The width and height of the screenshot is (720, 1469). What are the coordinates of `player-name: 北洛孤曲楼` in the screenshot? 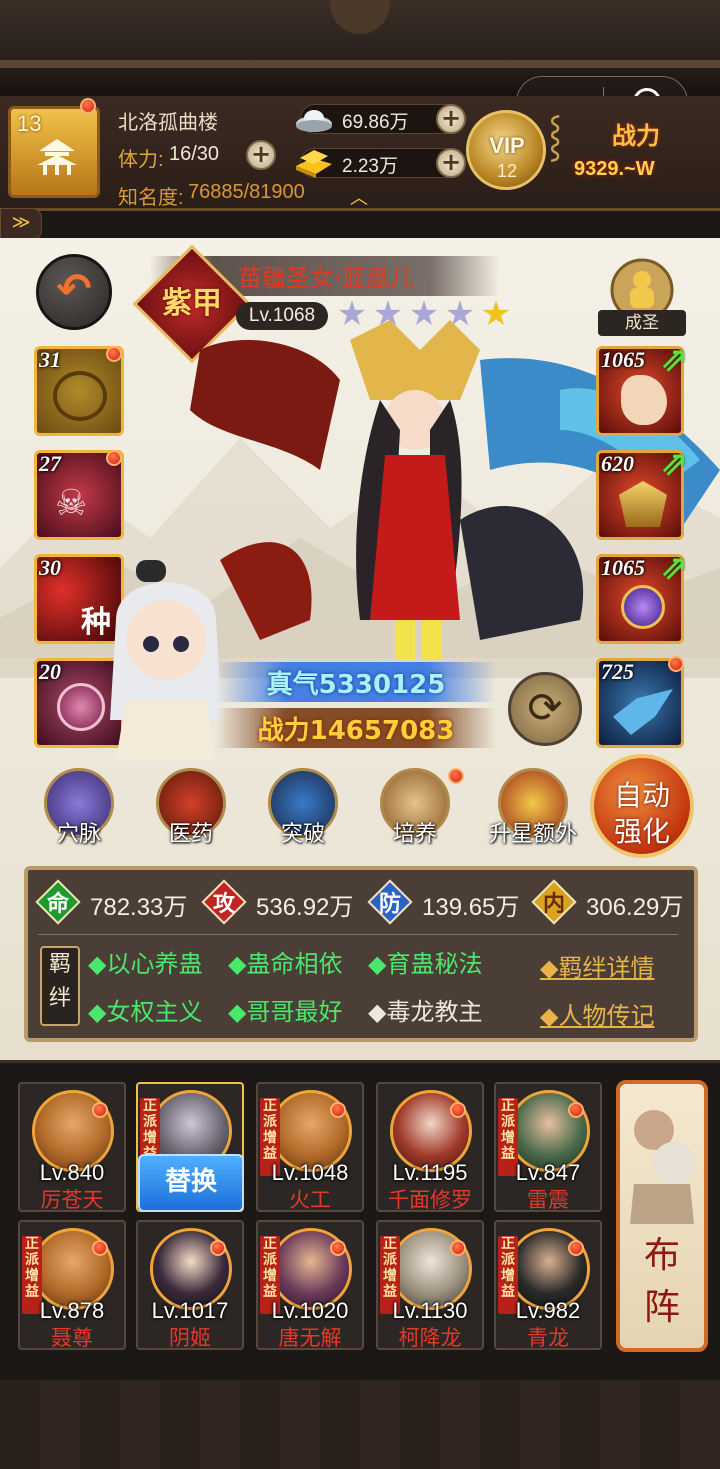 It's located at (168, 123).